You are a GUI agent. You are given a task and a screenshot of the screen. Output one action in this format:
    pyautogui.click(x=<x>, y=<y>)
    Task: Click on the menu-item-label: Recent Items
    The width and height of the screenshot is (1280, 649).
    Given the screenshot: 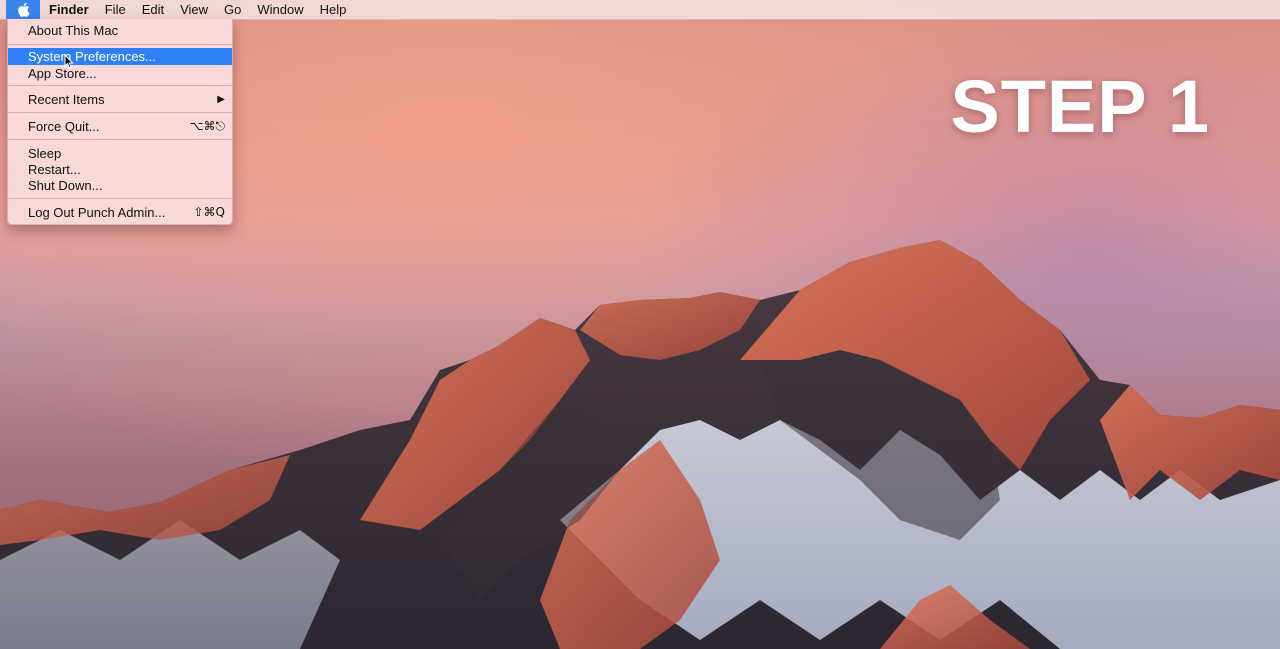 What is the action you would take?
    pyautogui.click(x=66, y=99)
    